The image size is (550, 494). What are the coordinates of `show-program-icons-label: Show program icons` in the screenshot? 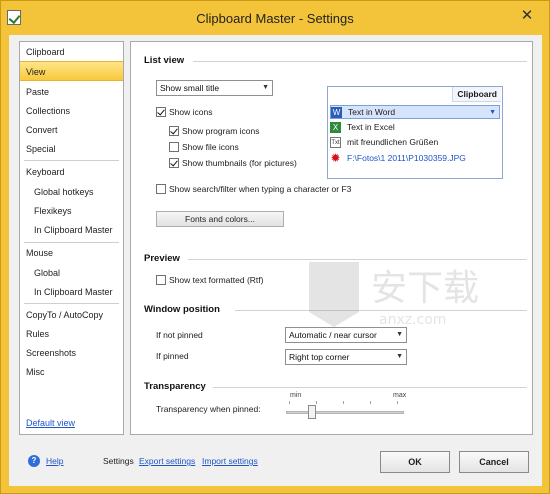 It's located at (221, 131).